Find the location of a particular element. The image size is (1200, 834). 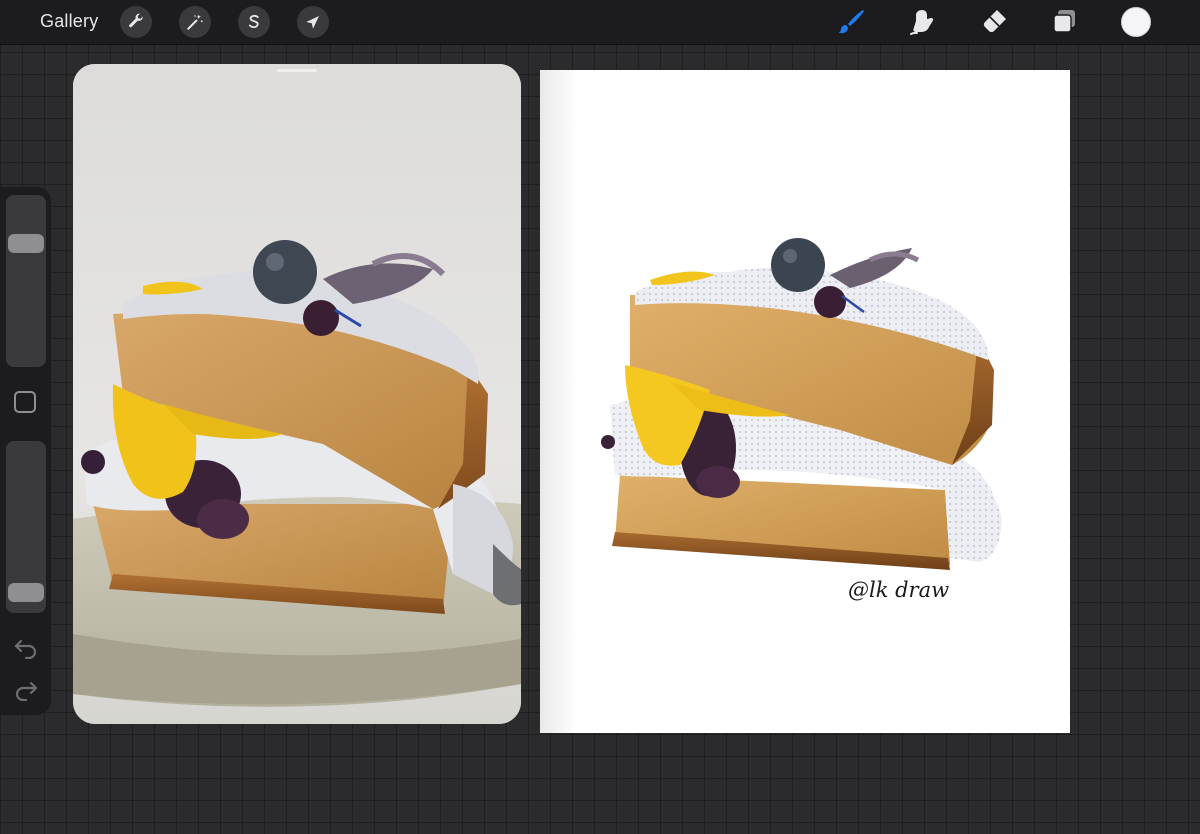

layers-button is located at coordinates (1065, 22).